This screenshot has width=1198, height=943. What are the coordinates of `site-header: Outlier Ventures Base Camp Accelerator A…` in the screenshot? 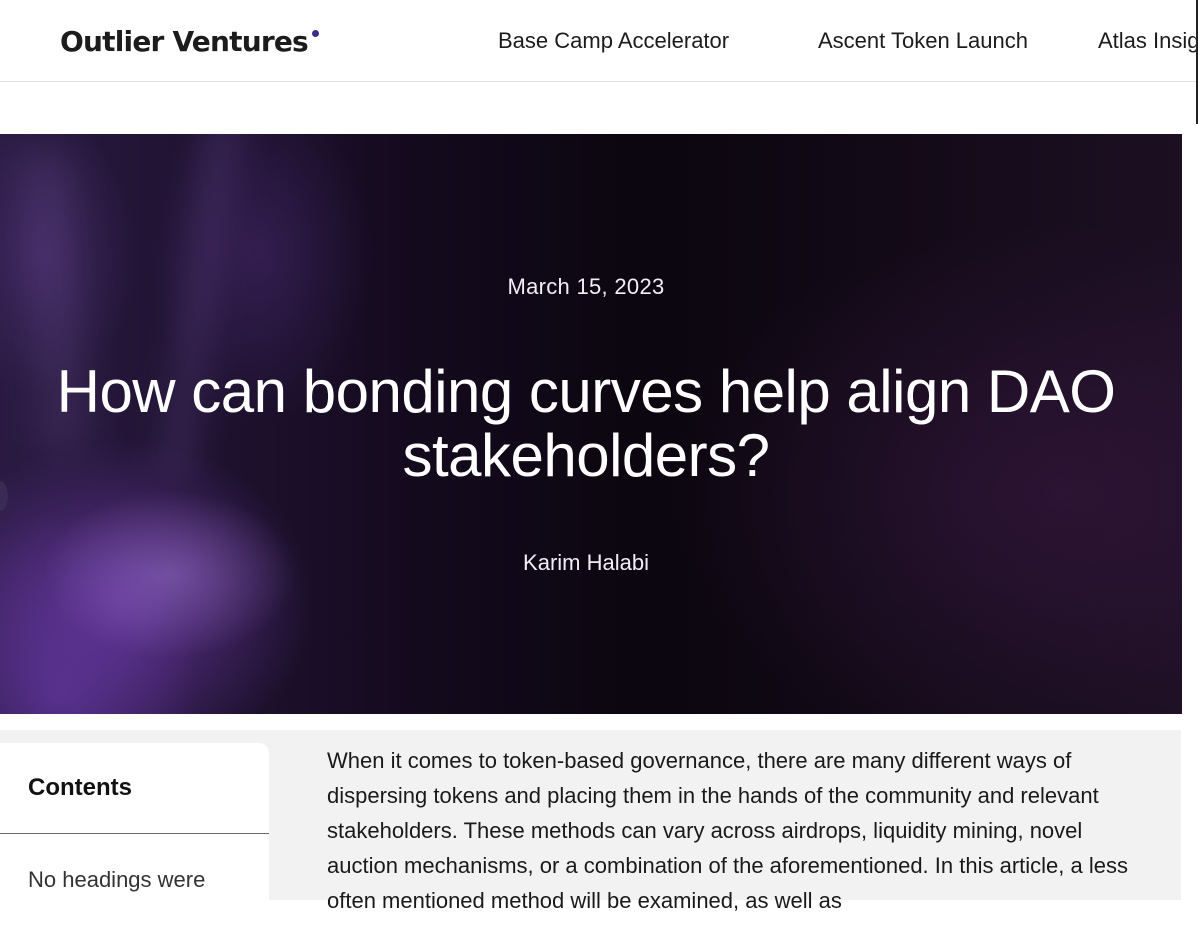 It's located at (599, 41).